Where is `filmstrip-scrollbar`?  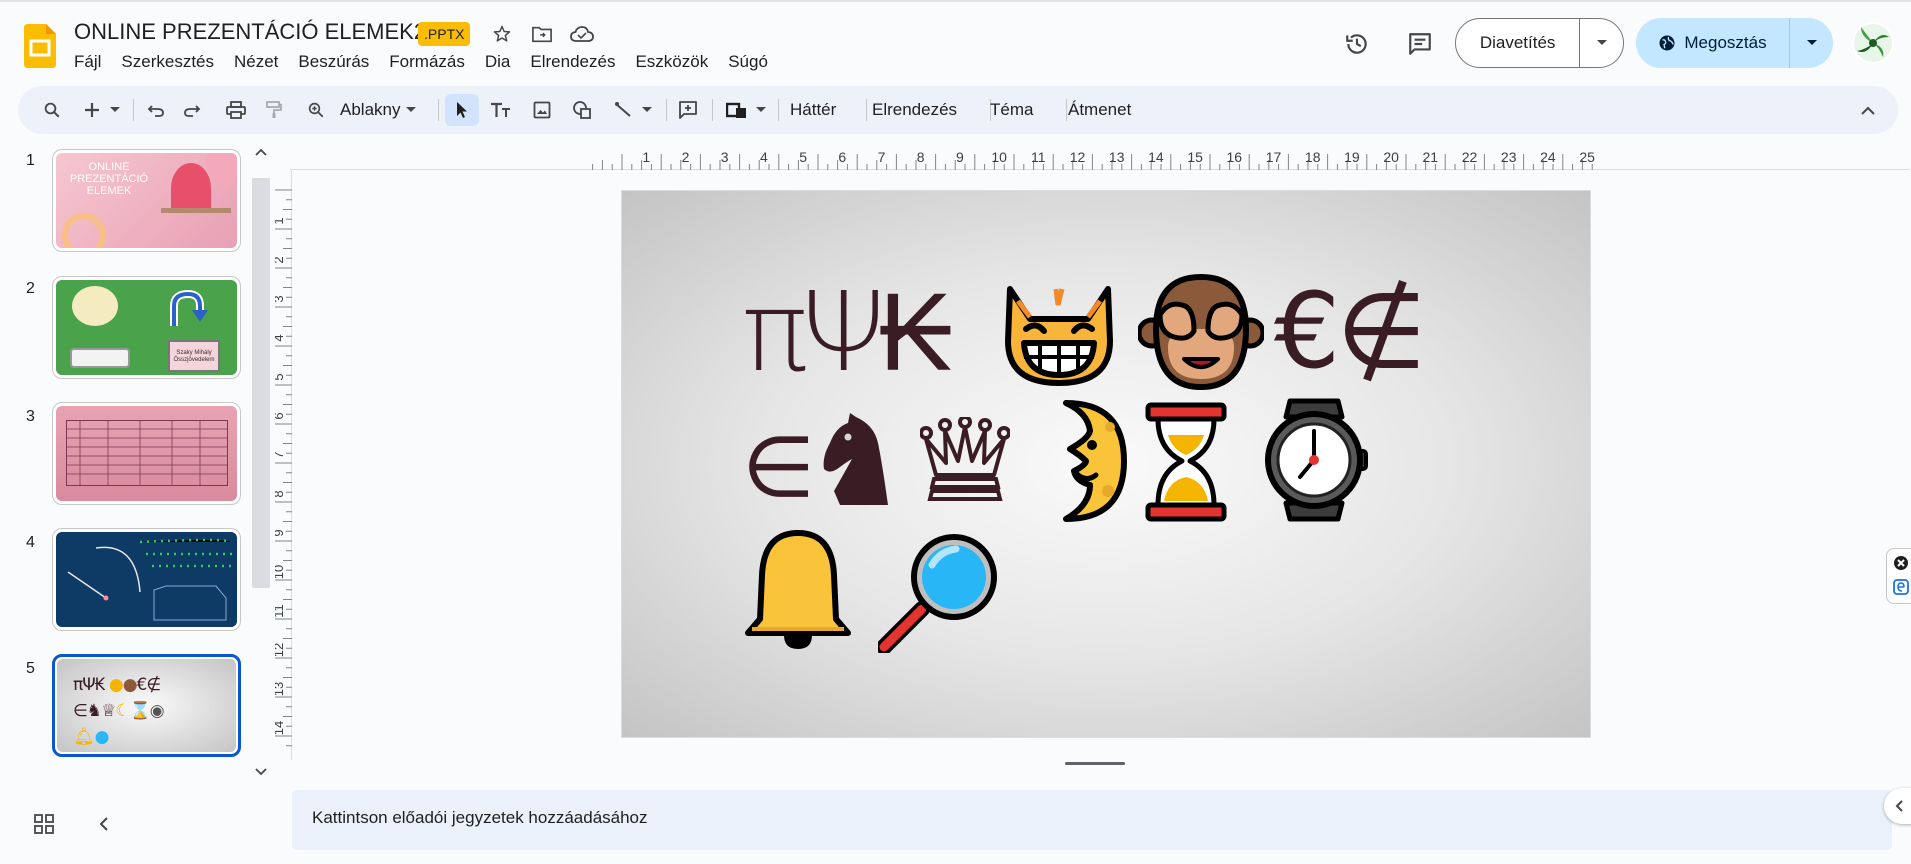 filmstrip-scrollbar is located at coordinates (261, 463).